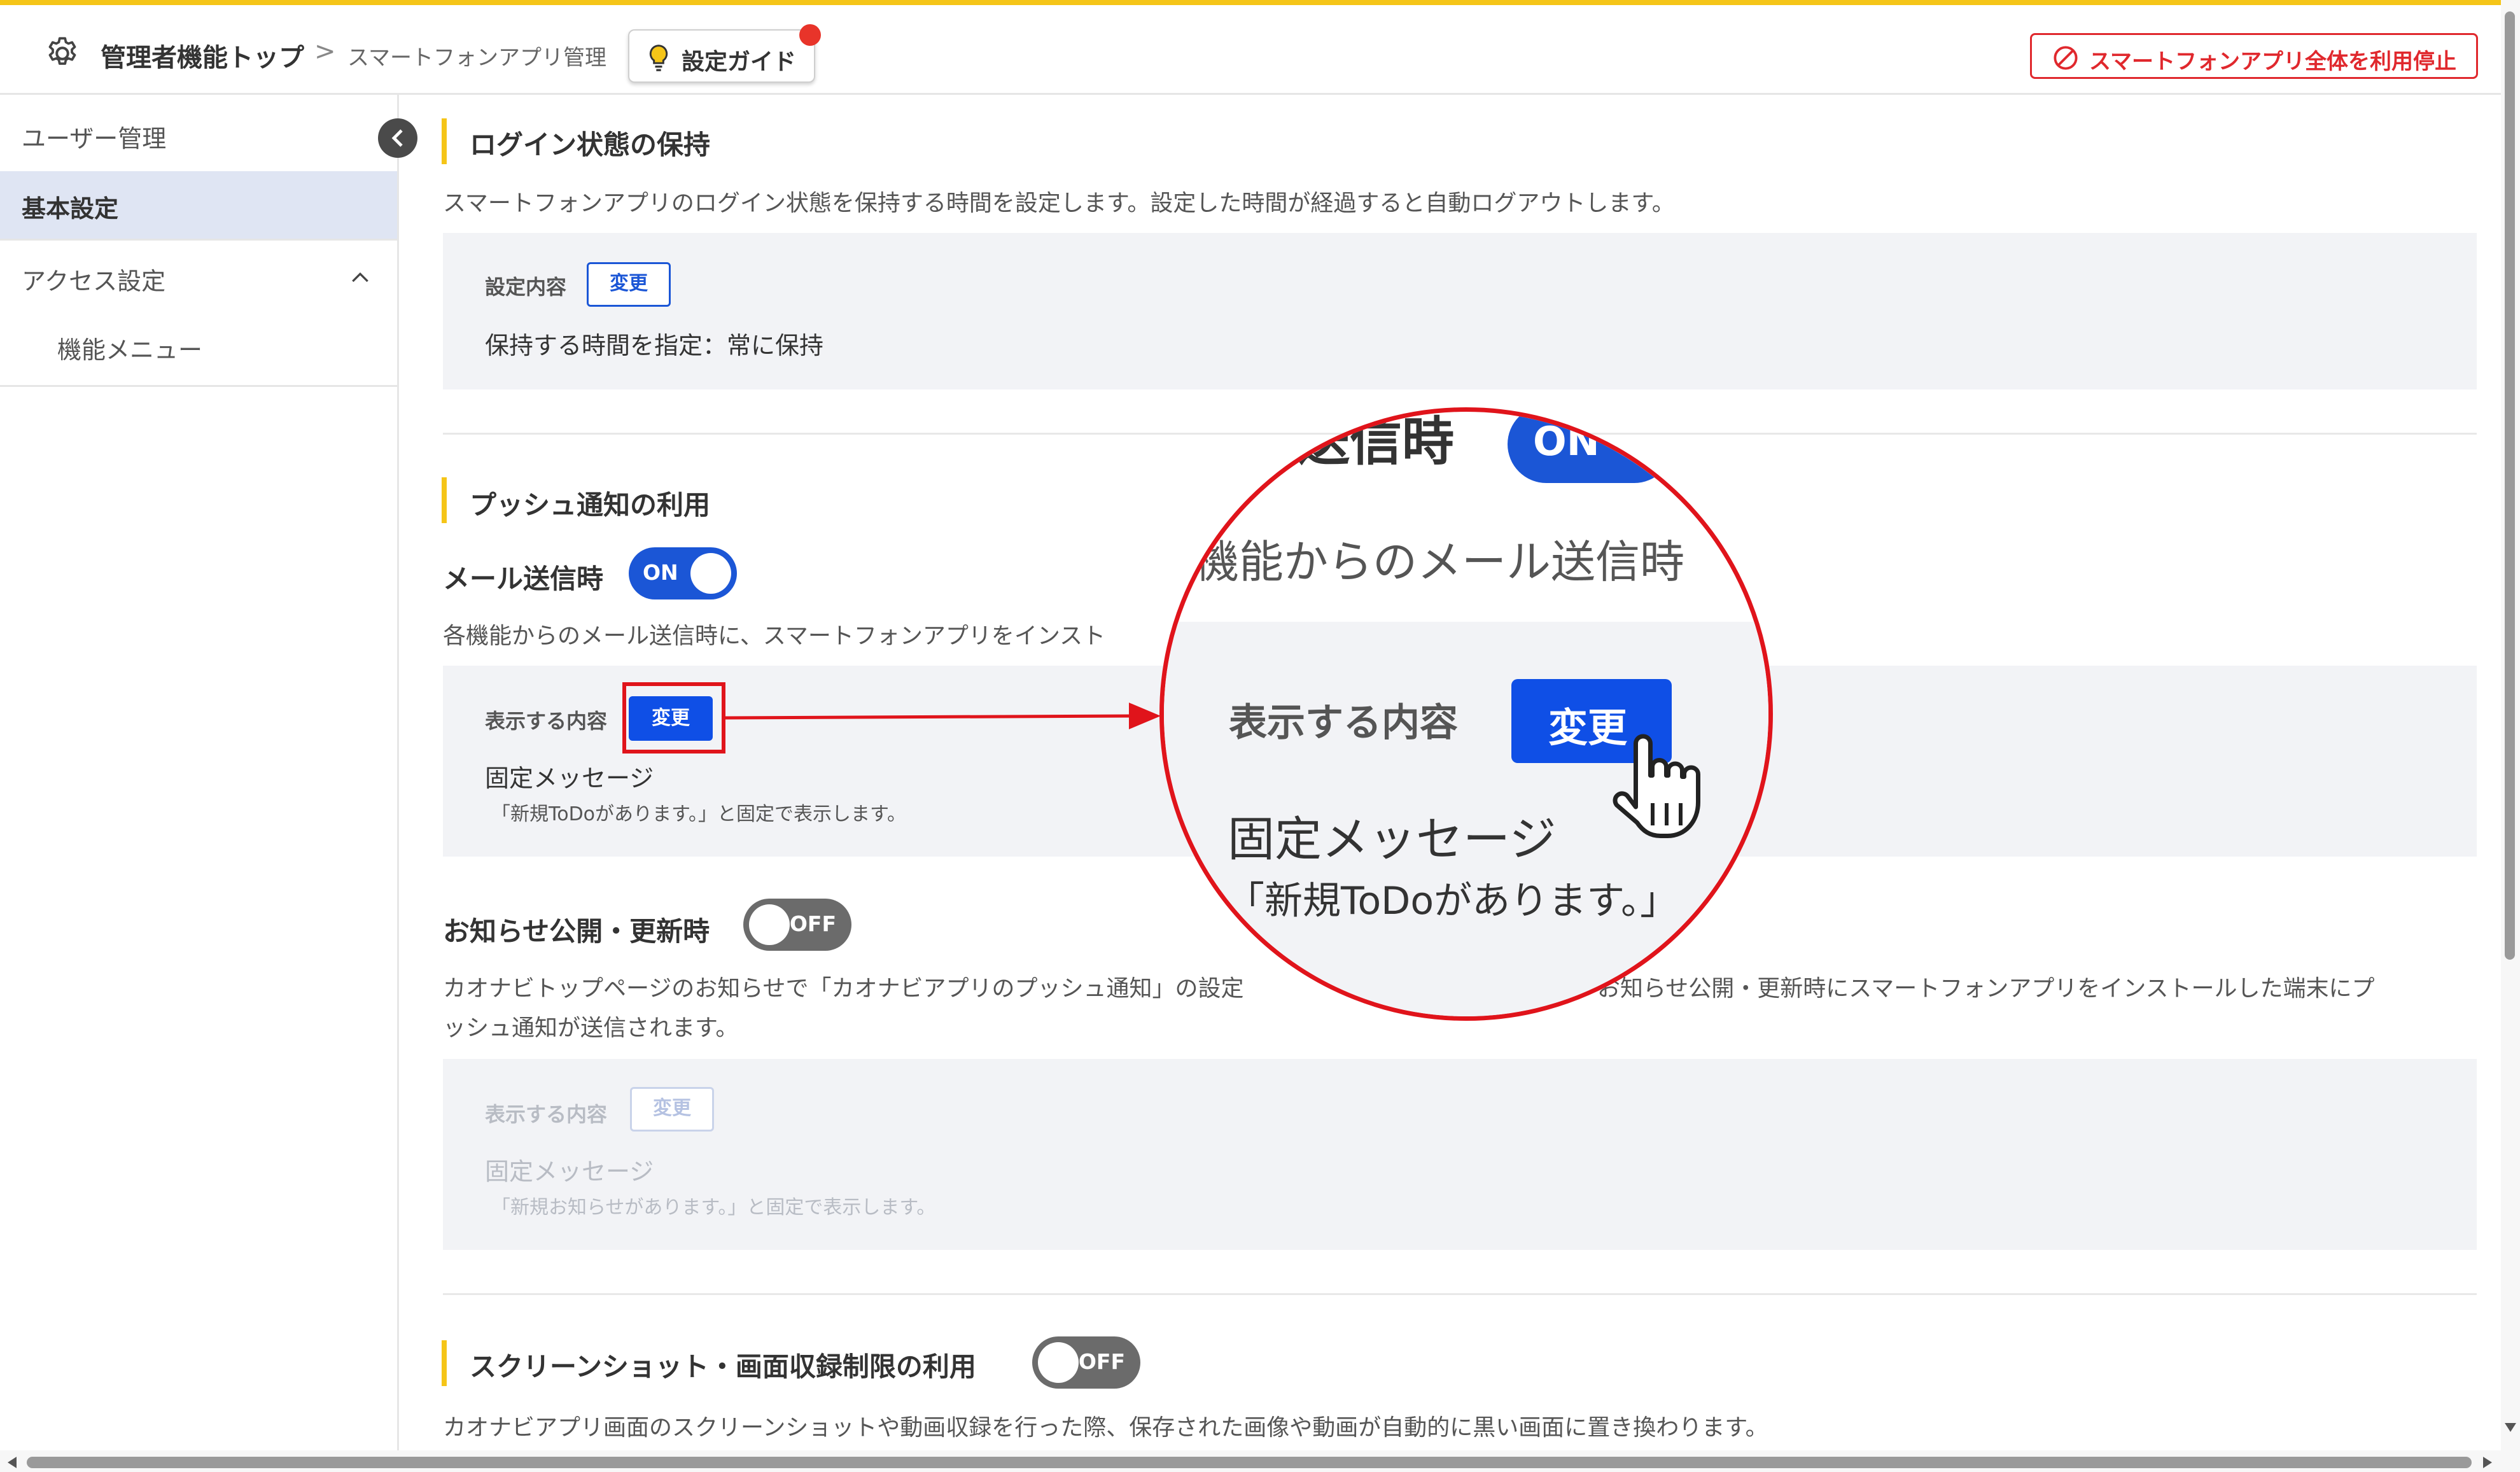 This screenshot has width=2520, height=1472. Describe the element at coordinates (591, 1028) in the screenshot. I see `news-update-description-line2: ッシュ通知が送信されます。` at that location.